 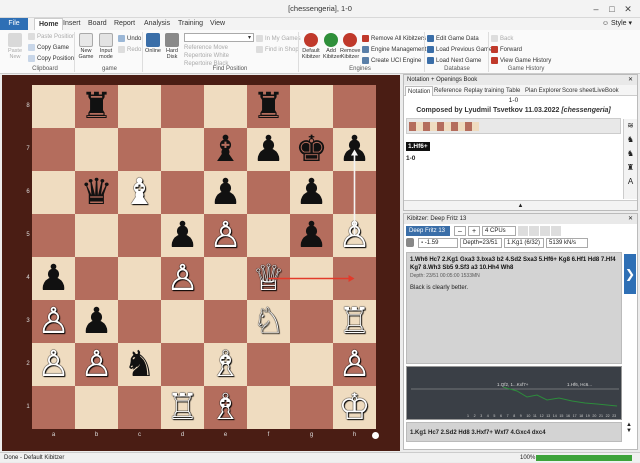 I want to click on find-in-shop-button: Find in Shop, so click(x=277, y=49).